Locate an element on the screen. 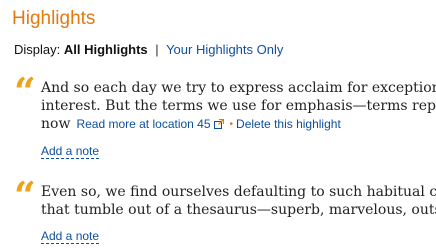 This screenshot has width=436, height=250. highlight-line-text: now is located at coordinates (56, 124).